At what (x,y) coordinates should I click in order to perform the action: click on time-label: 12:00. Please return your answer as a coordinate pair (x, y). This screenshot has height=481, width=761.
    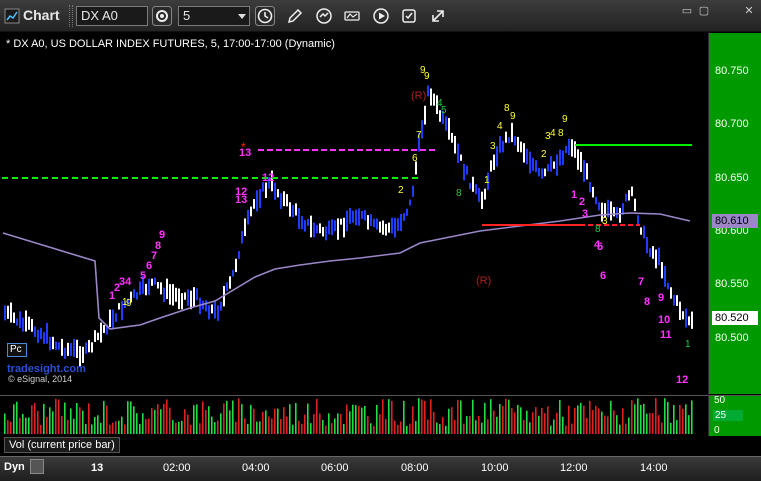
    Looking at the image, I should click on (574, 468).